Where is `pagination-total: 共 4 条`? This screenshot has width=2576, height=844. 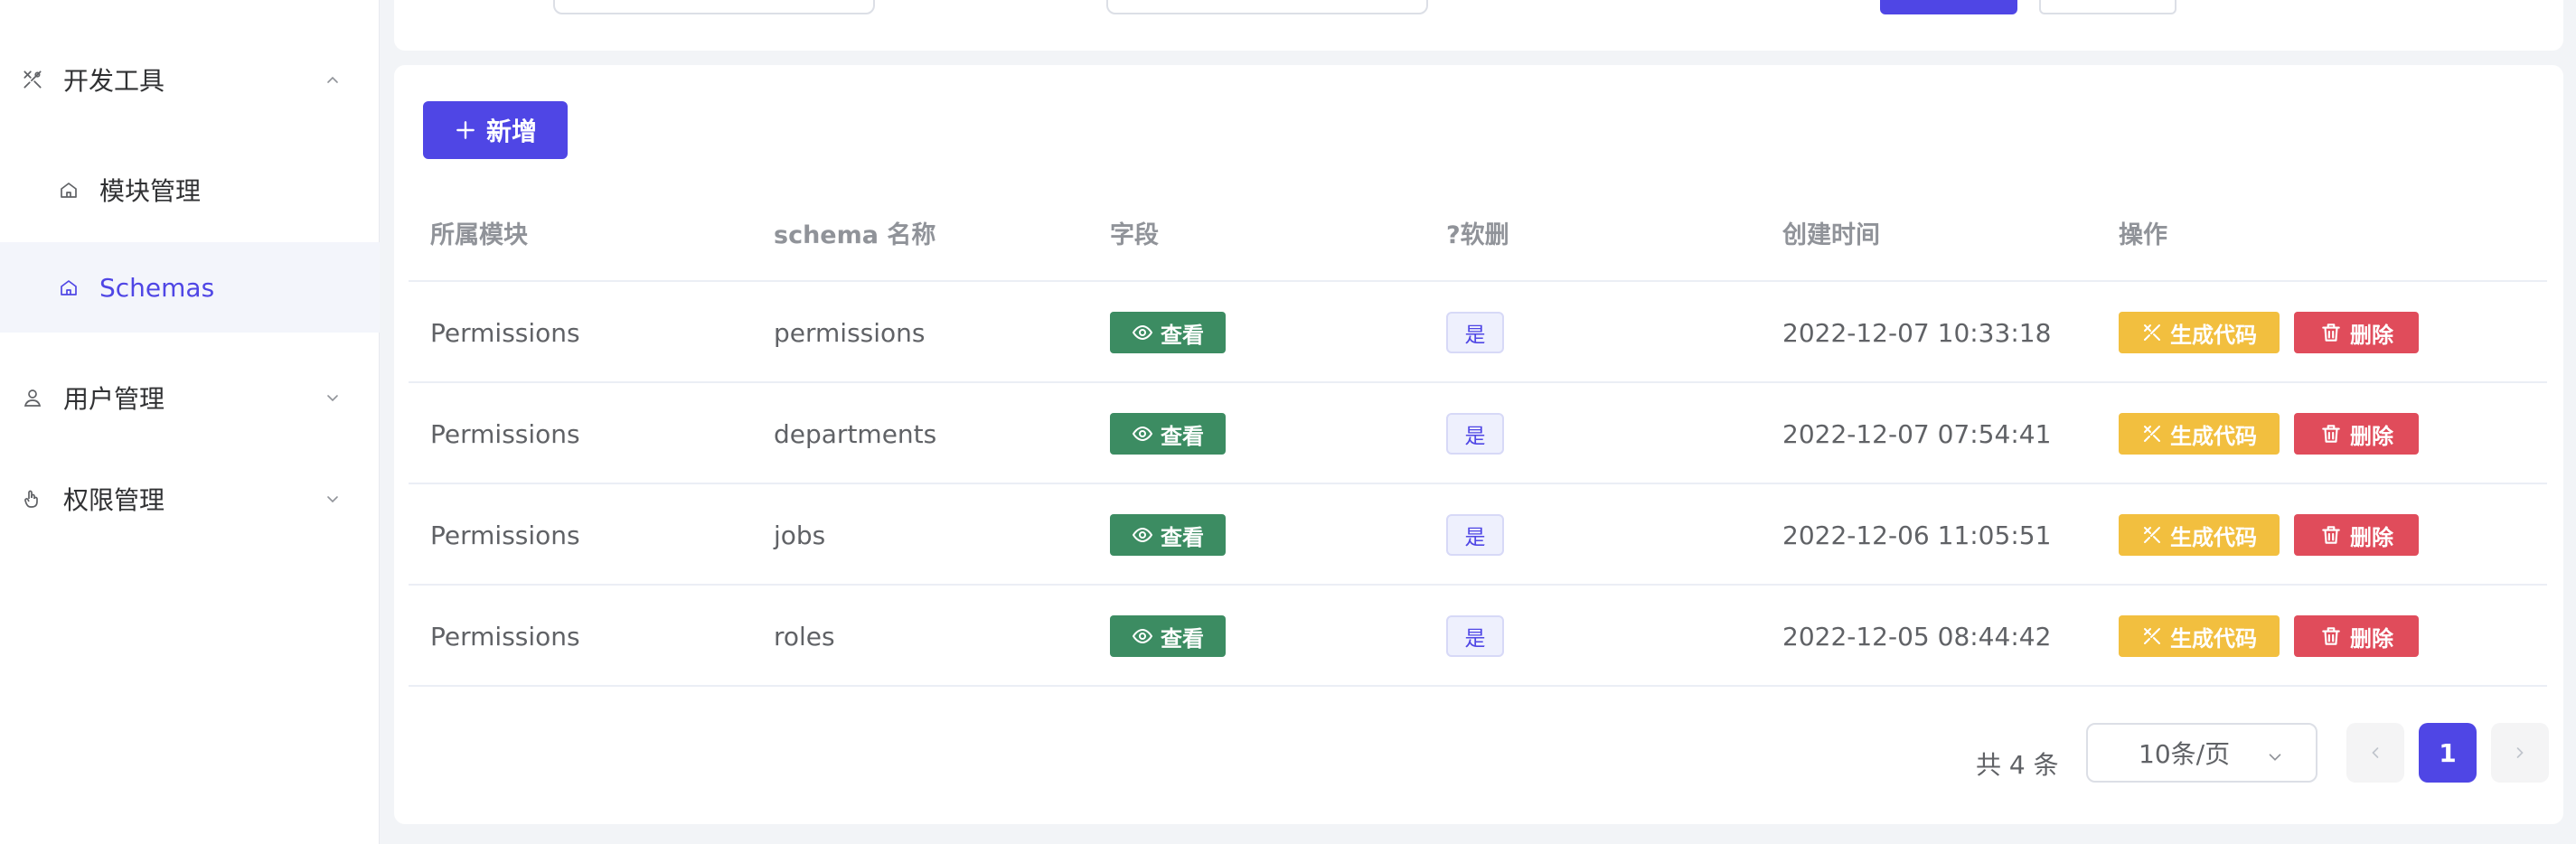
pagination-total: 共 4 条 is located at coordinates (2017, 765).